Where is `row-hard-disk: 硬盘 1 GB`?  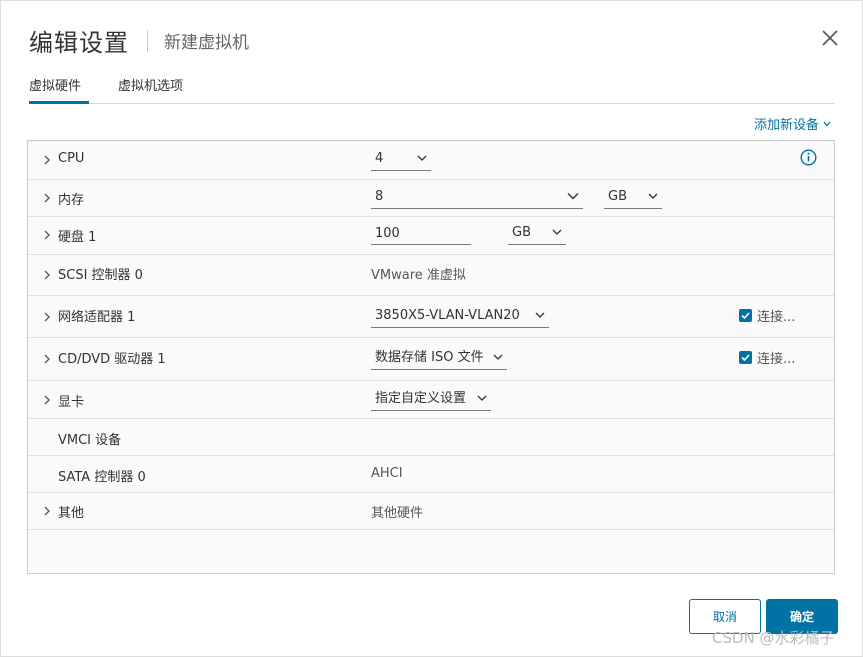 row-hard-disk: 硬盘 1 GB is located at coordinates (431, 236).